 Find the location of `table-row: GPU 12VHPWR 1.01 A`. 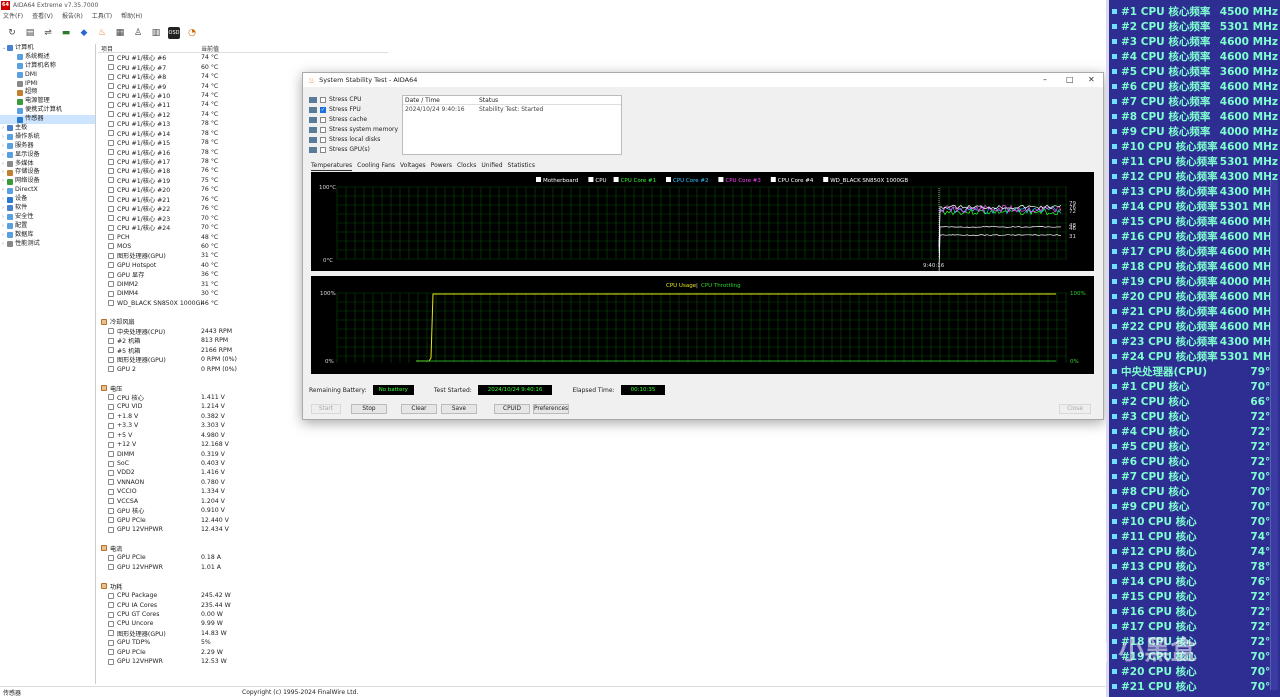

table-row: GPU 12VHPWR 1.01 A is located at coordinates (243, 567).